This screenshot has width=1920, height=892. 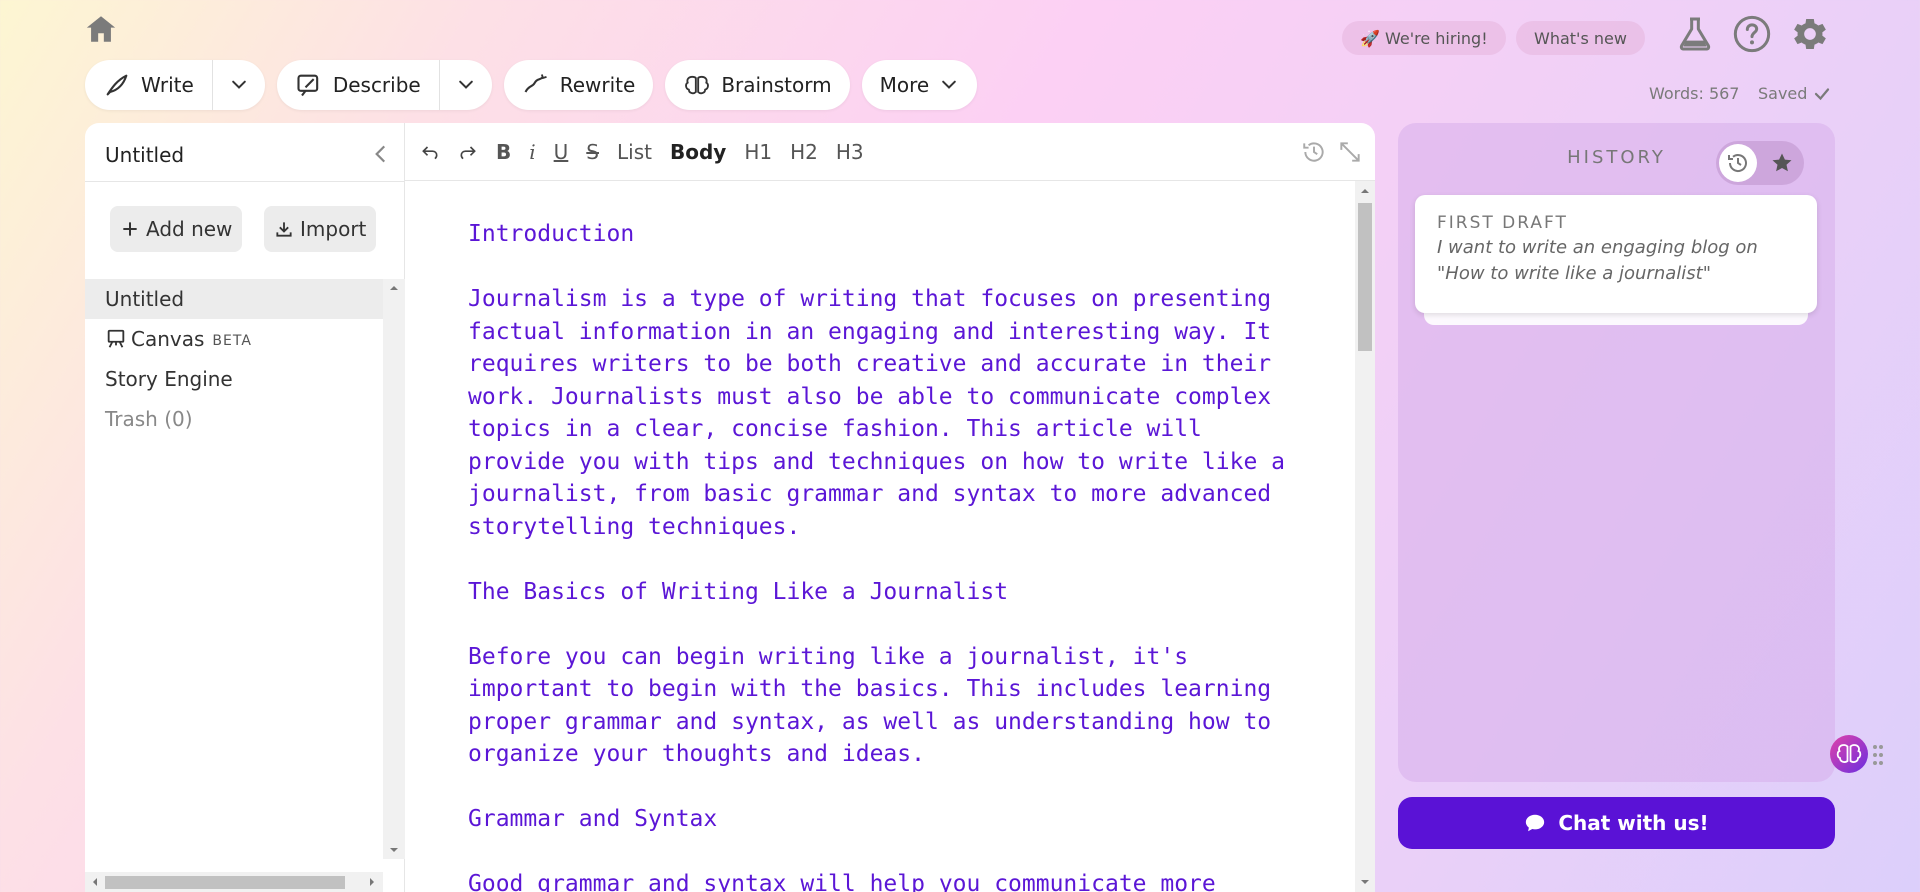 What do you see at coordinates (1365, 536) in the screenshot?
I see `editor-vertical-scrollbar` at bounding box center [1365, 536].